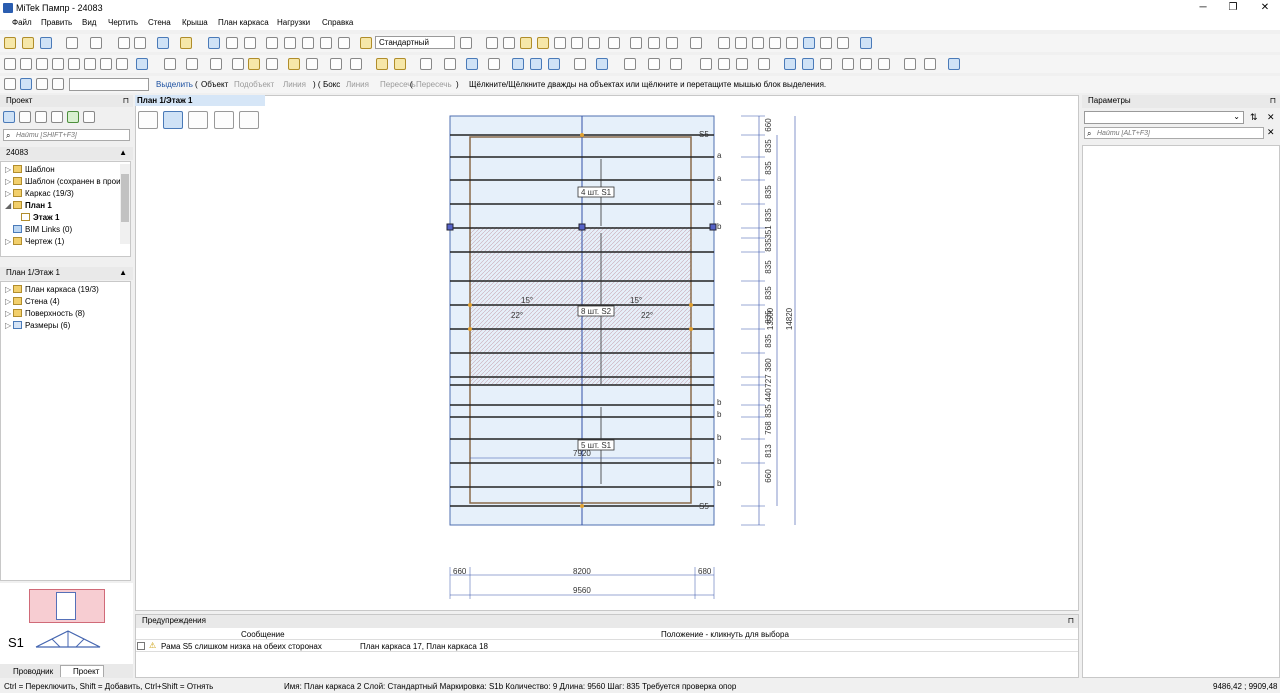  Describe the element at coordinates (109, 84) in the screenshot. I see `selection-filter-combo` at that location.